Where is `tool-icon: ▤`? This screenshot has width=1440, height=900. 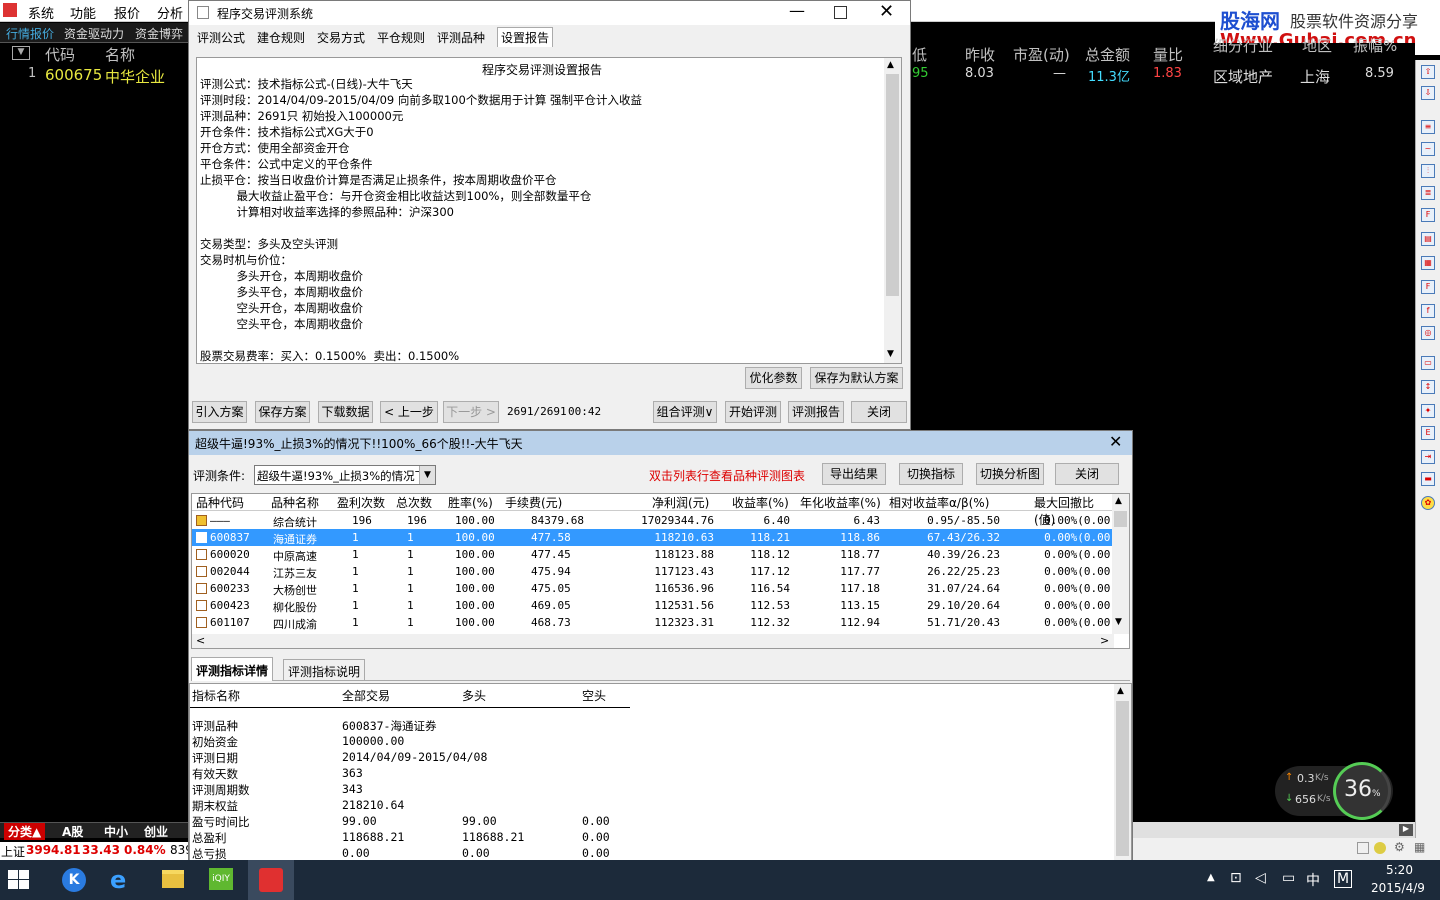 tool-icon: ▤ is located at coordinates (1428, 239).